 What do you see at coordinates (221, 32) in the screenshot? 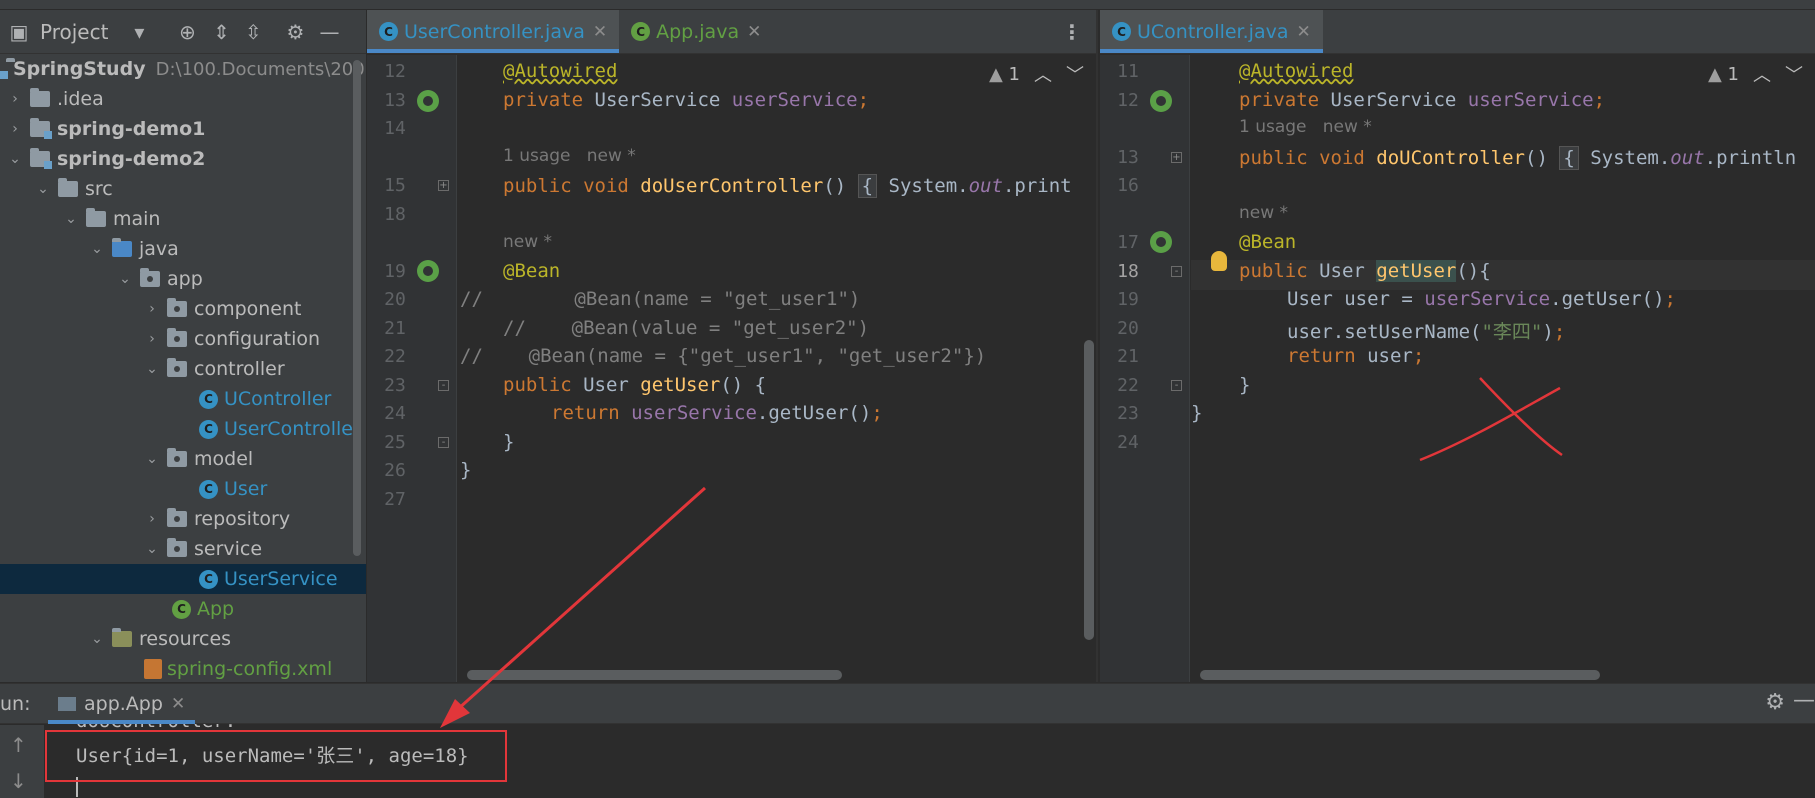
I see `expand-all-icon: ⇕` at bounding box center [221, 32].